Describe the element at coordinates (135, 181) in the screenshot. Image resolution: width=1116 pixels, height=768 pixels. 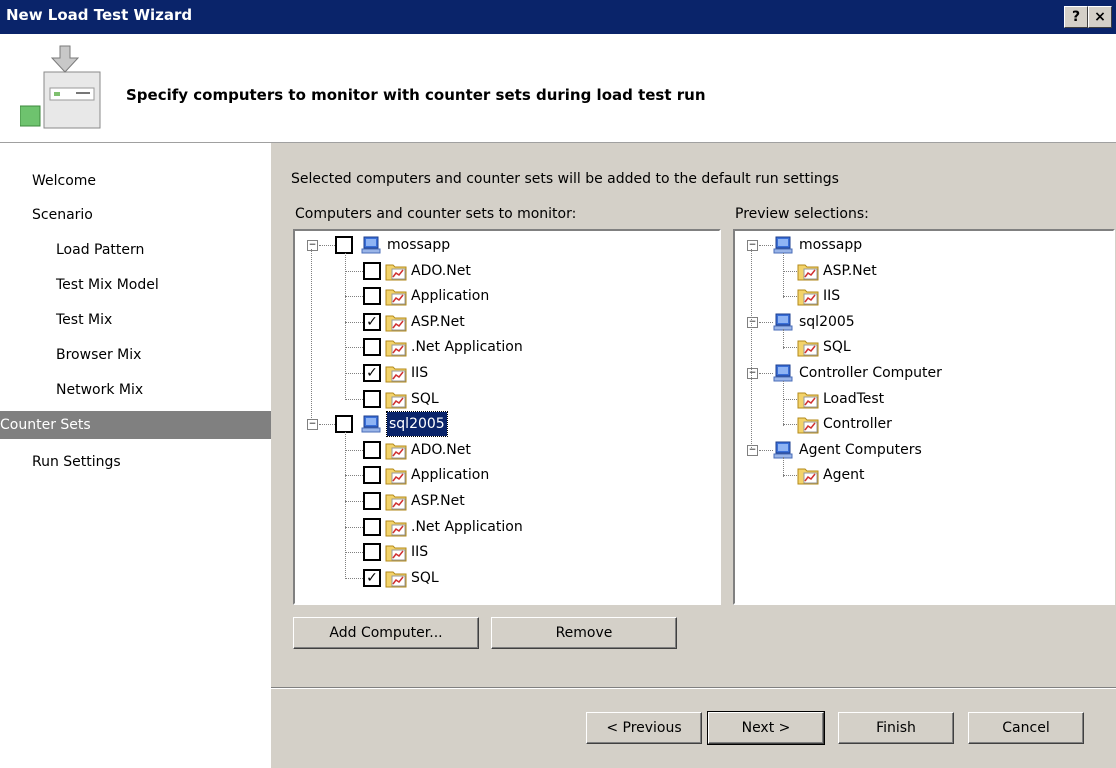
I see `nav-item-welcome: Welcome` at that location.